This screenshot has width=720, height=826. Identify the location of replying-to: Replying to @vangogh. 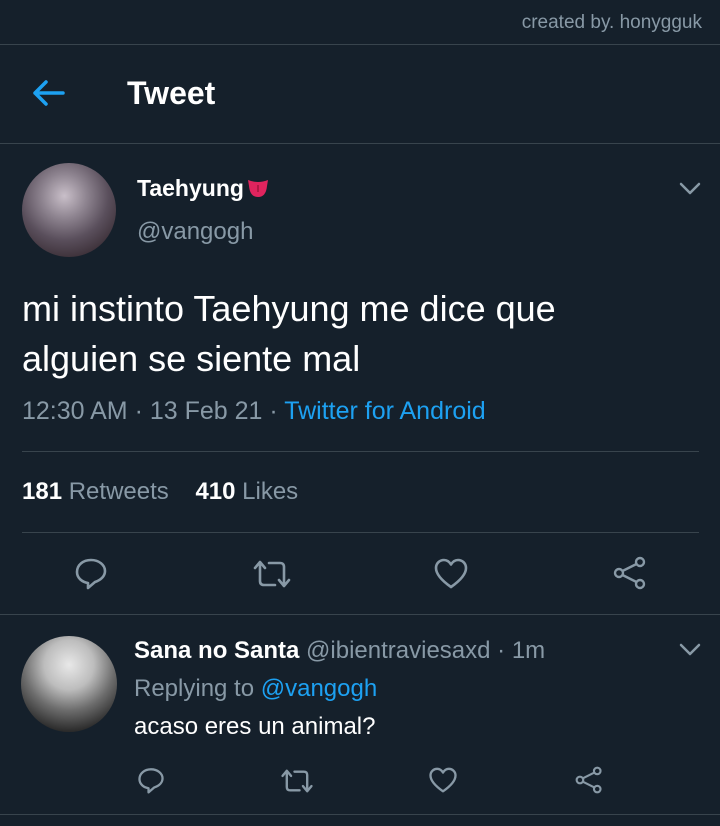
(255, 689).